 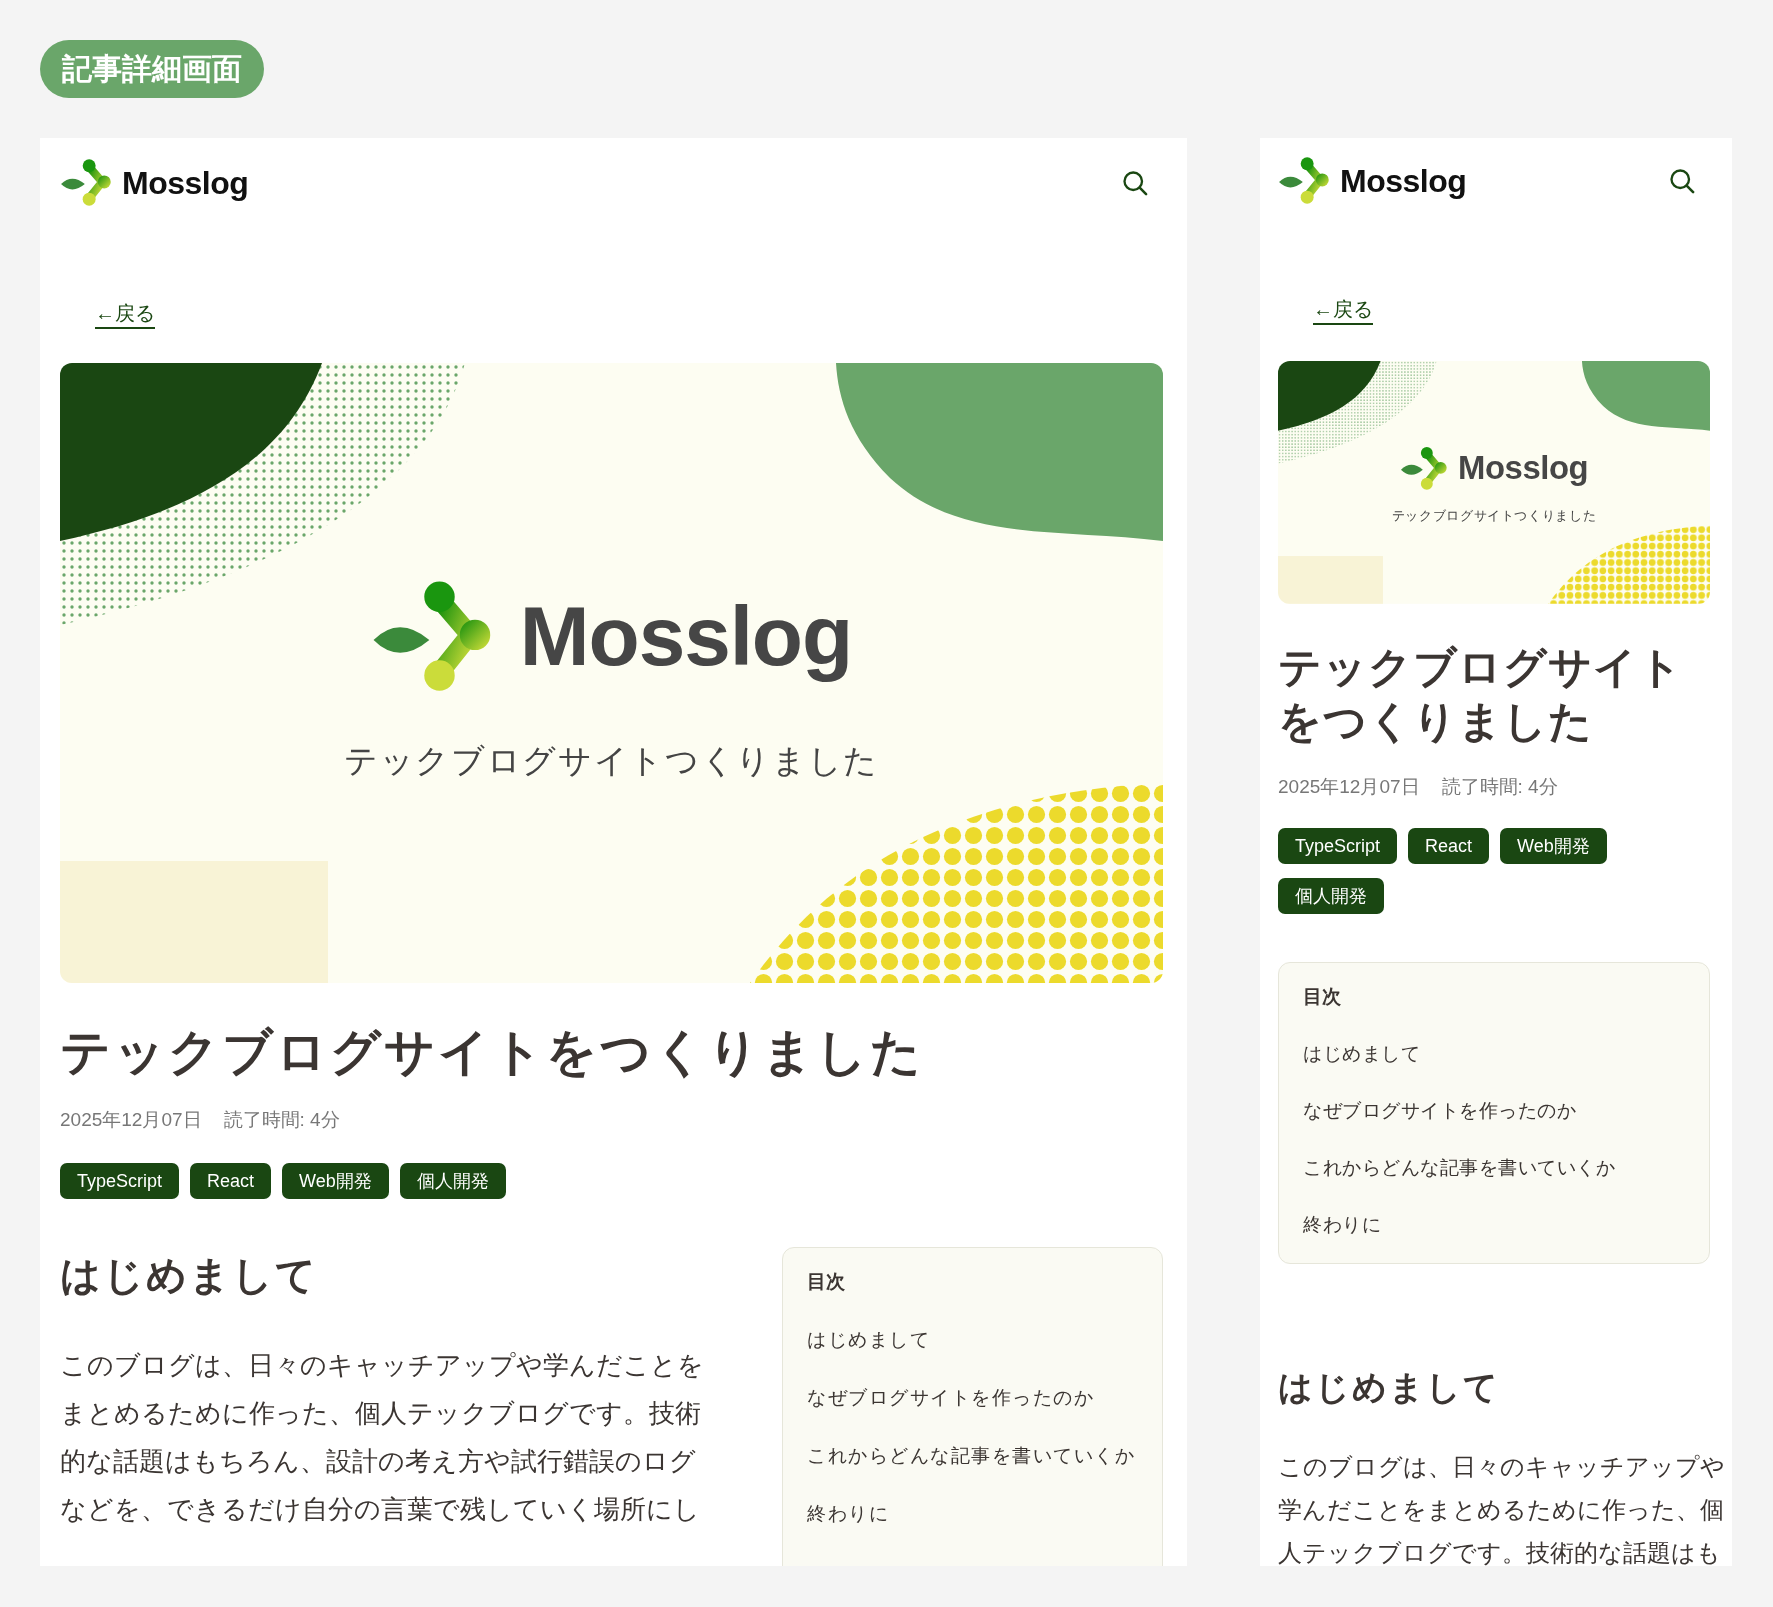 I want to click on body-paragraph: このブログは、日々のキャッチアップや学んだことをまとめるために作った、個人テックブログです。技術的な話題はも, so click(x=1502, y=1509).